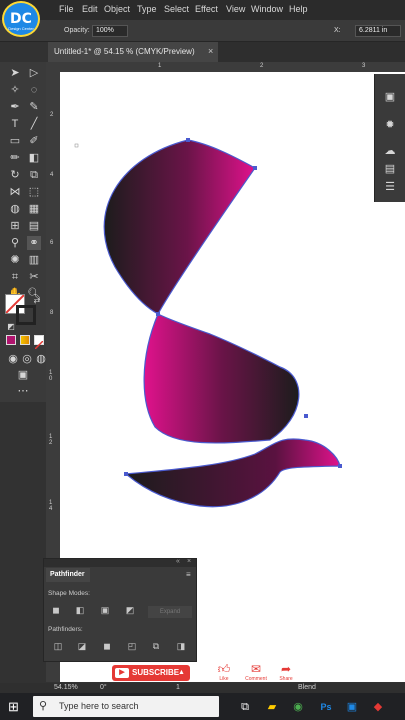 The width and height of the screenshot is (405, 720). What do you see at coordinates (15, 141) in the screenshot?
I see `rectangle-tool-icon: ▭` at bounding box center [15, 141].